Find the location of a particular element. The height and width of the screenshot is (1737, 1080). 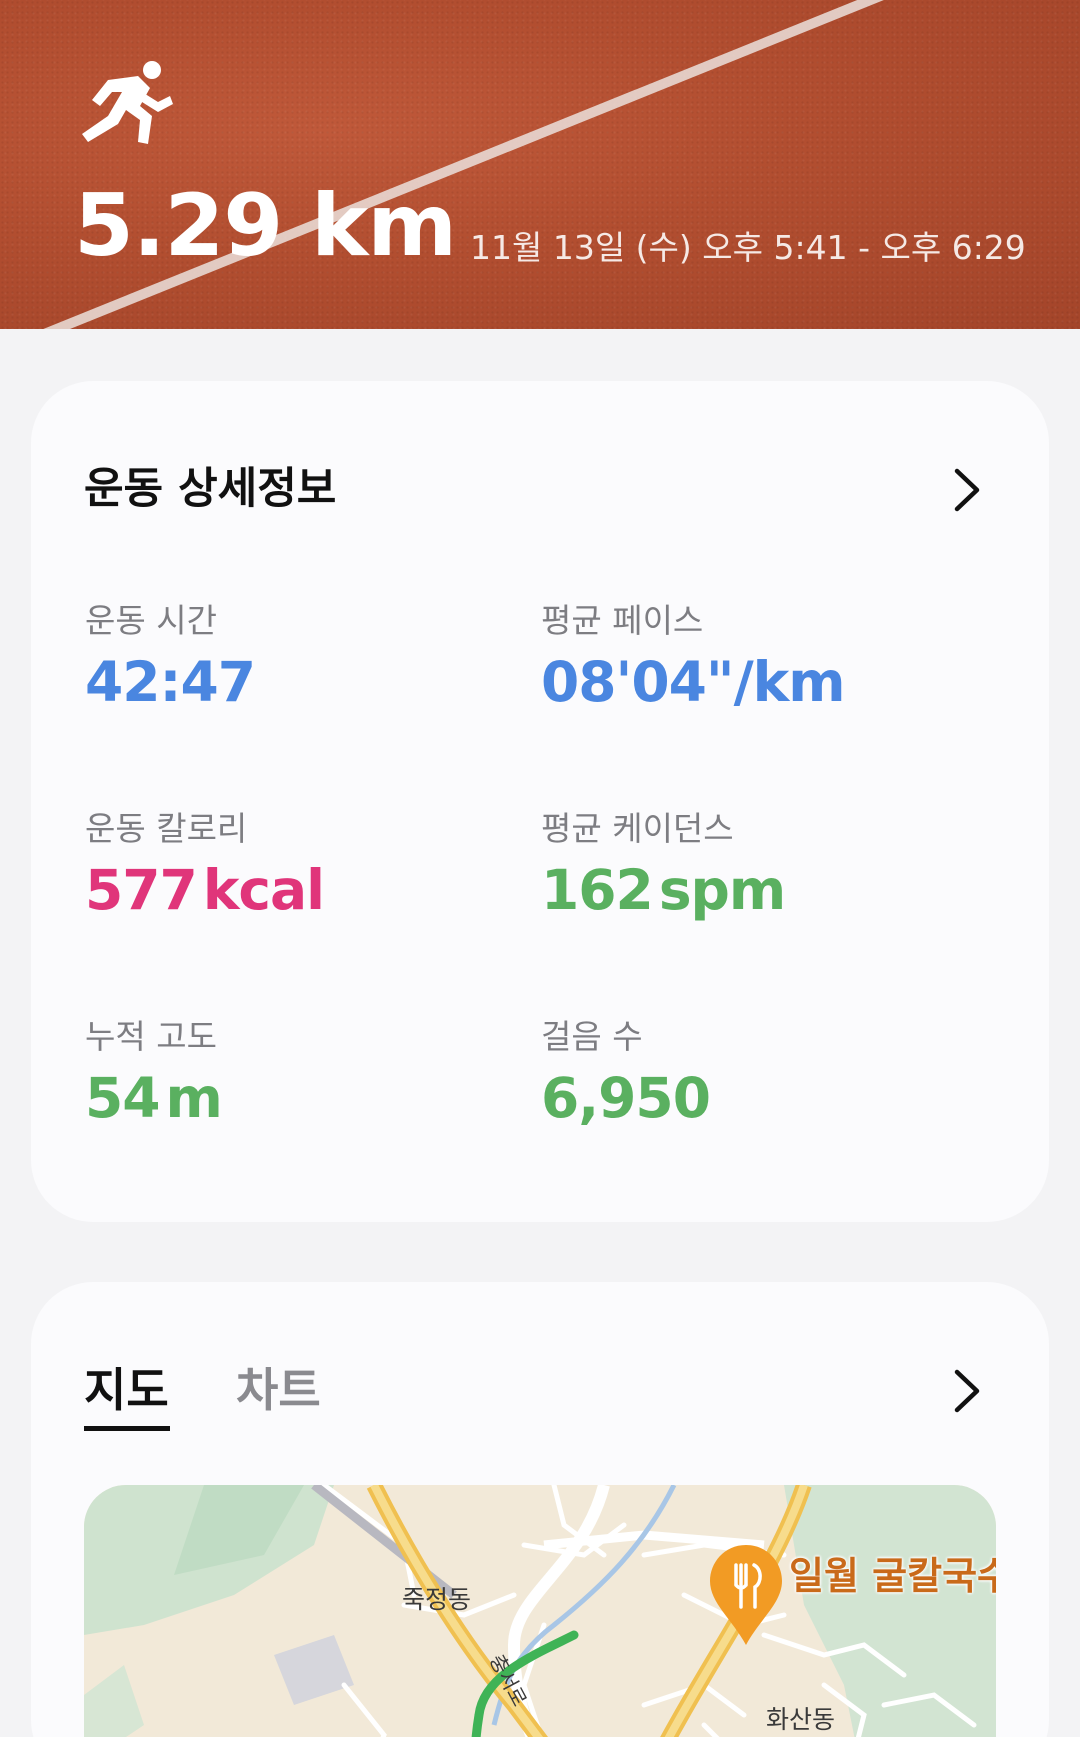

metric-elevation-gain: 누적 고도 54 m is located at coordinates (295, 1075).